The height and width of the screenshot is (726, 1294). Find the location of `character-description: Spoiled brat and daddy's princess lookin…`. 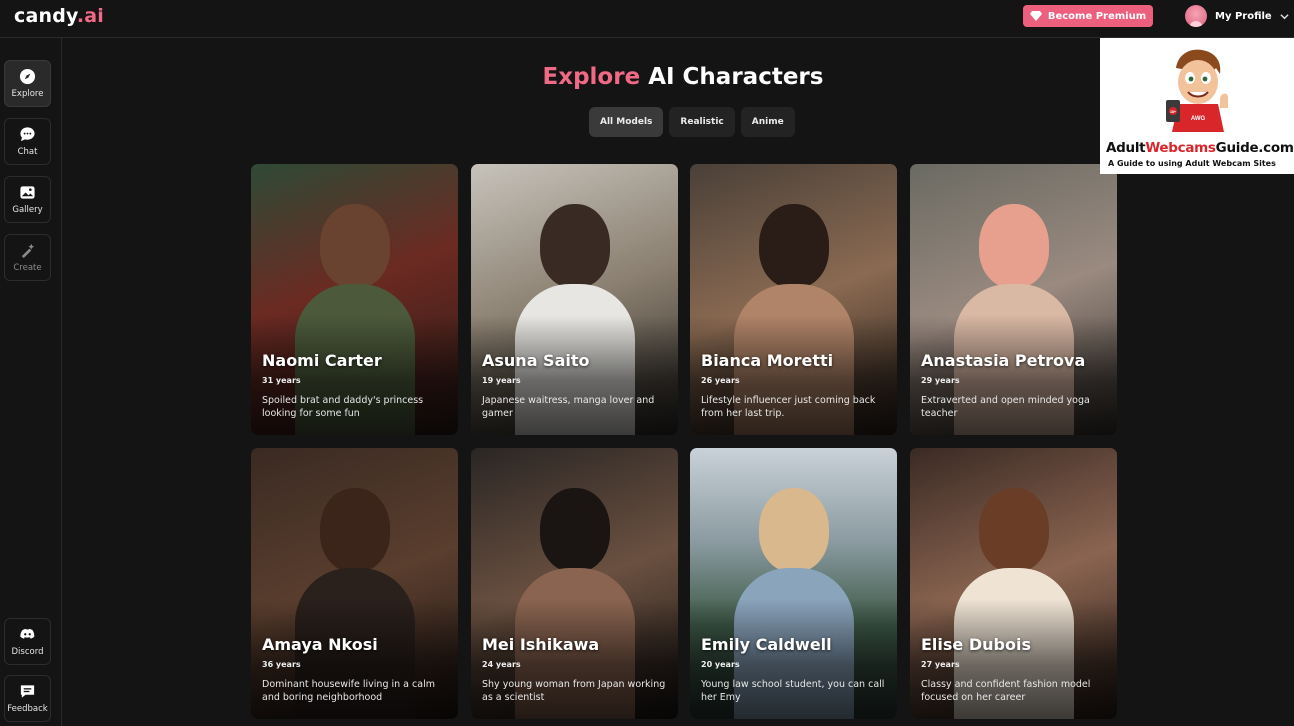

character-description: Spoiled brat and daddy's princess lookin… is located at coordinates (343, 407).